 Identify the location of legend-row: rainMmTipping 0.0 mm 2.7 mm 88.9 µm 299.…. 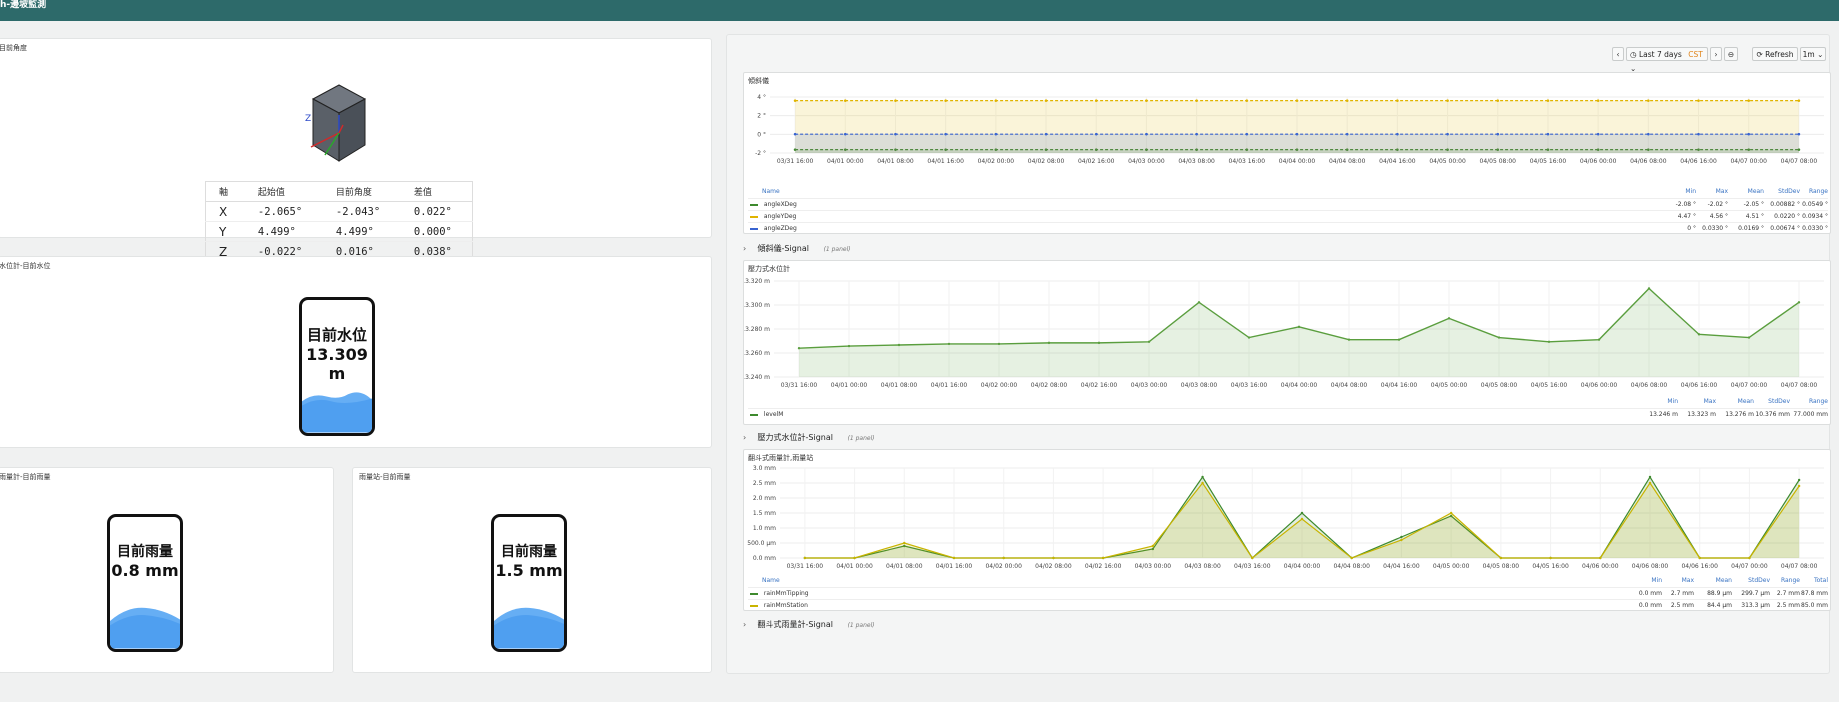
(1288, 593).